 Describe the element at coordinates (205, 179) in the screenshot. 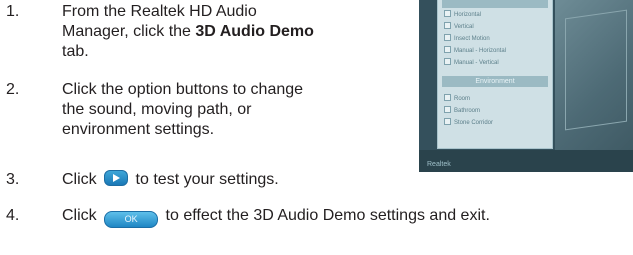

I see `step-text-part: to test your settings.` at that location.